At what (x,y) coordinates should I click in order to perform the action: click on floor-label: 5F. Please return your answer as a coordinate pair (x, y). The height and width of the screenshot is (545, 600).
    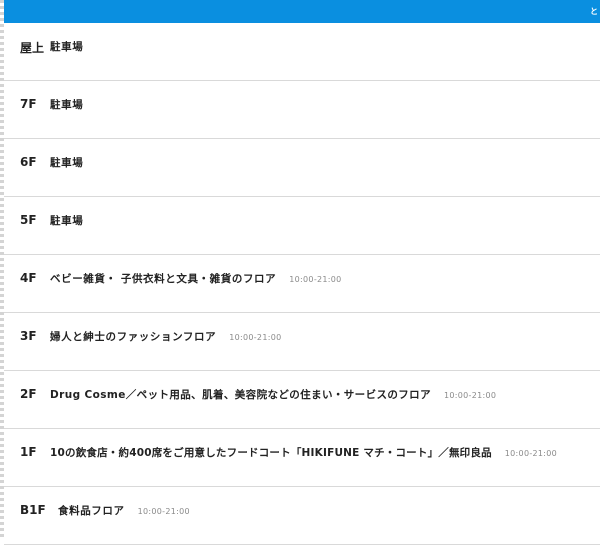
    Looking at the image, I should click on (28, 220).